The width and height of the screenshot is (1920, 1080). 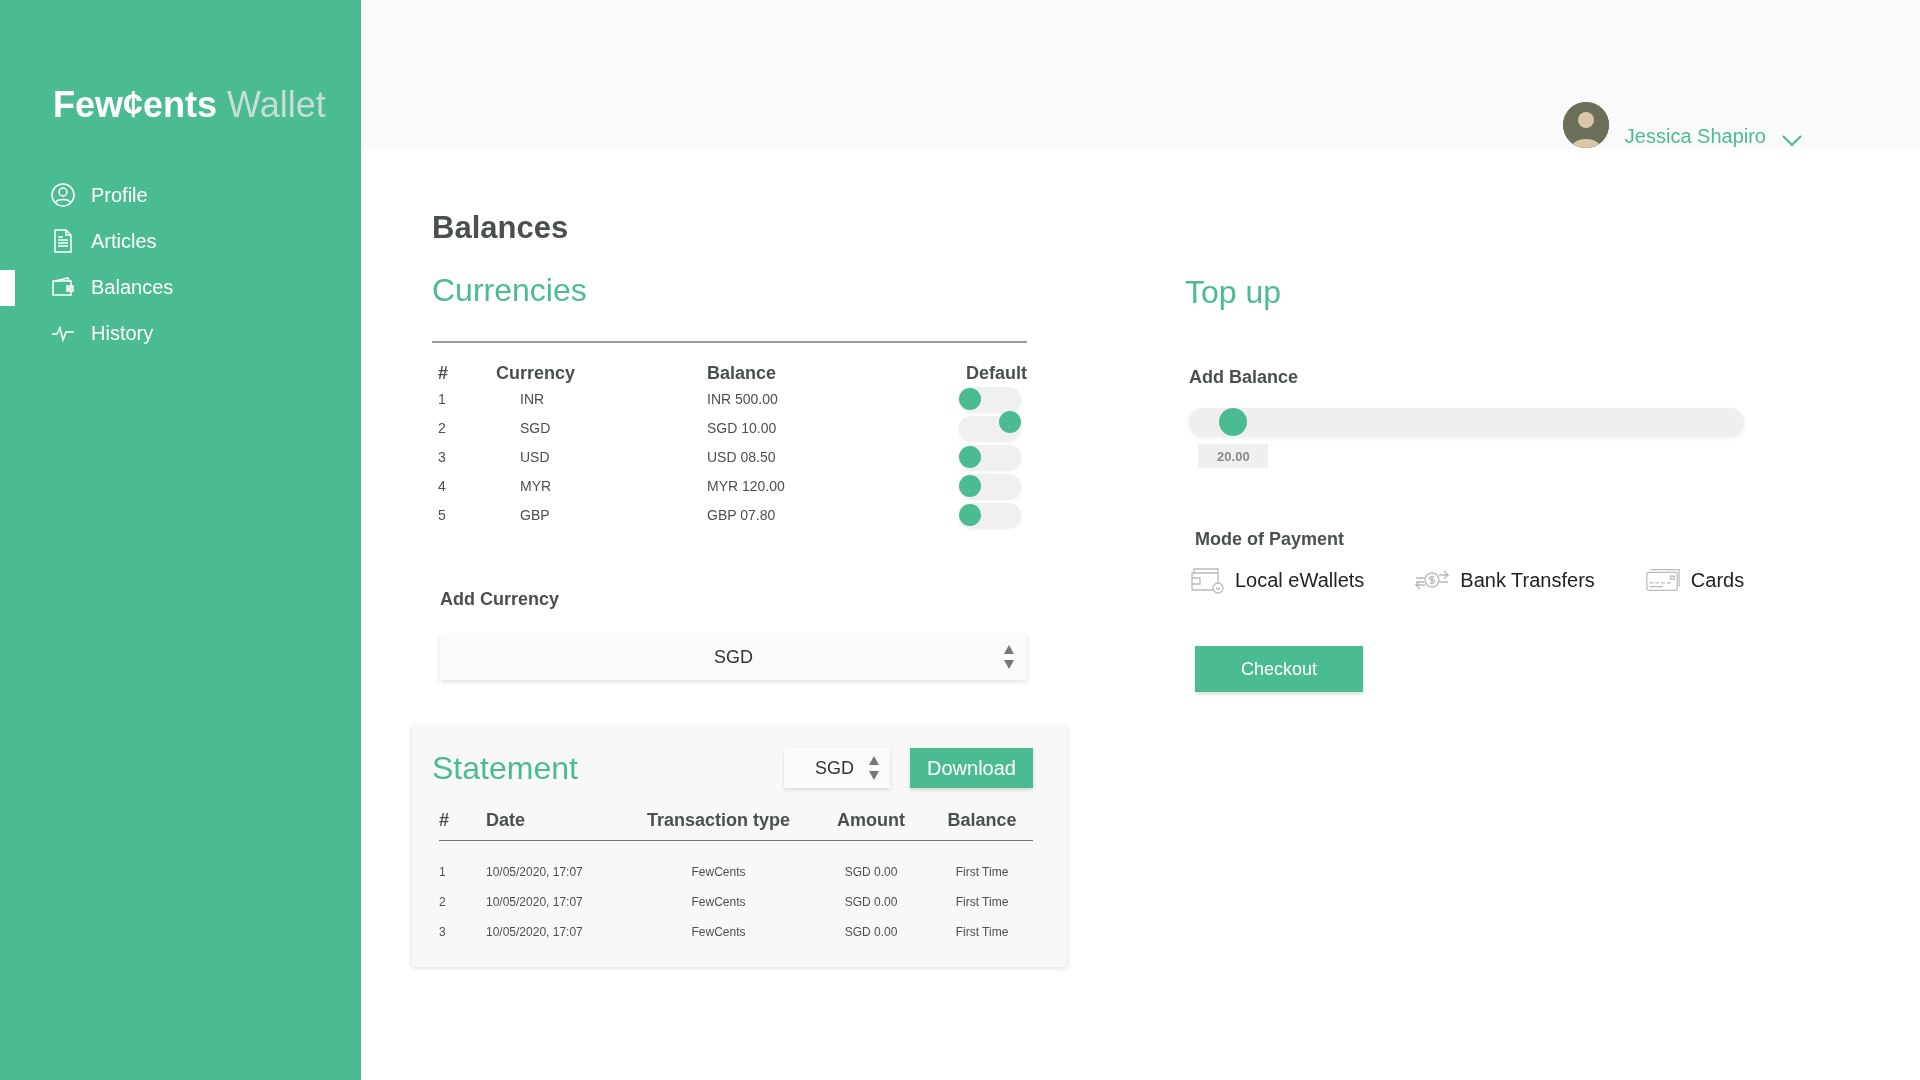 What do you see at coordinates (1662, 580) in the screenshot?
I see `credit-card-icon` at bounding box center [1662, 580].